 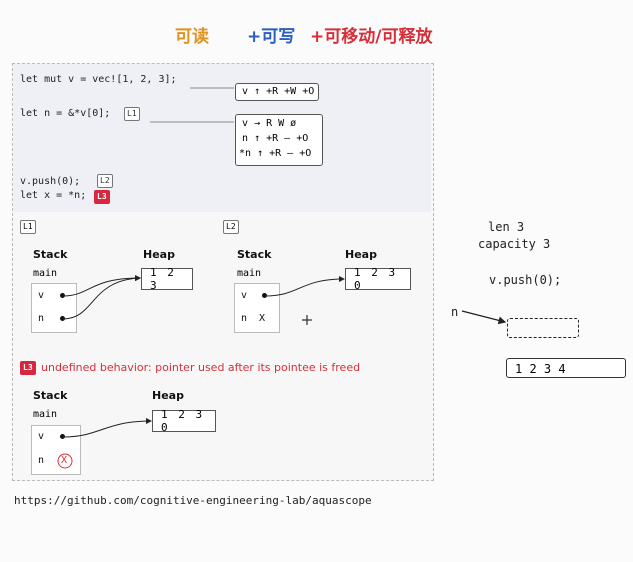 What do you see at coordinates (65, 461) in the screenshot?
I see `l3-n-freed-circle` at bounding box center [65, 461].